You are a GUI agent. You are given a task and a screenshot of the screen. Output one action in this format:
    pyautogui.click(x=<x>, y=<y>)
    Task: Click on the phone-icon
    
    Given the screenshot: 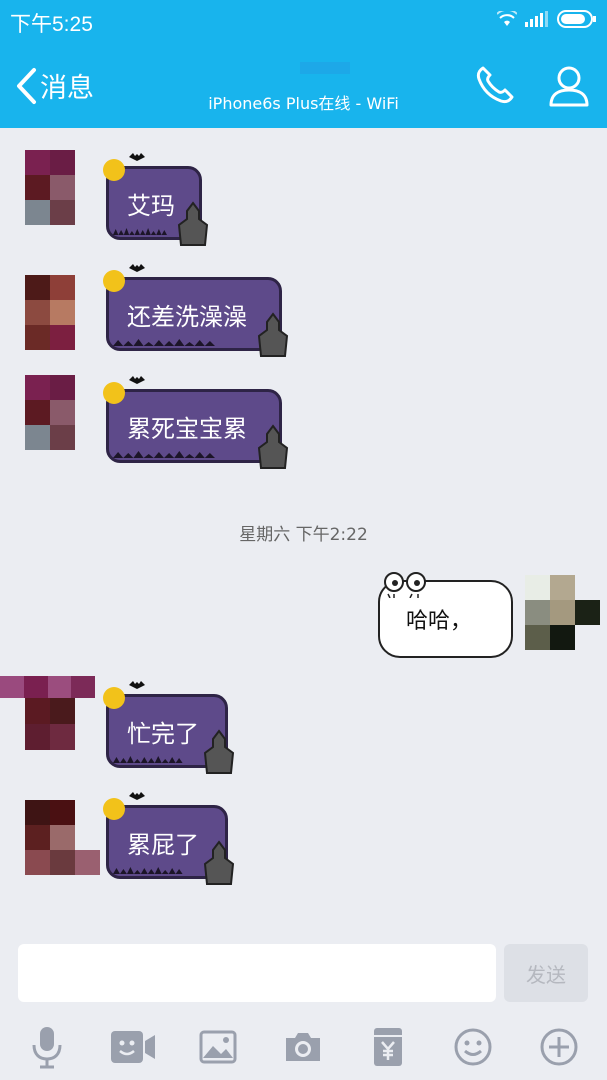 What is the action you would take?
    pyautogui.click(x=495, y=85)
    